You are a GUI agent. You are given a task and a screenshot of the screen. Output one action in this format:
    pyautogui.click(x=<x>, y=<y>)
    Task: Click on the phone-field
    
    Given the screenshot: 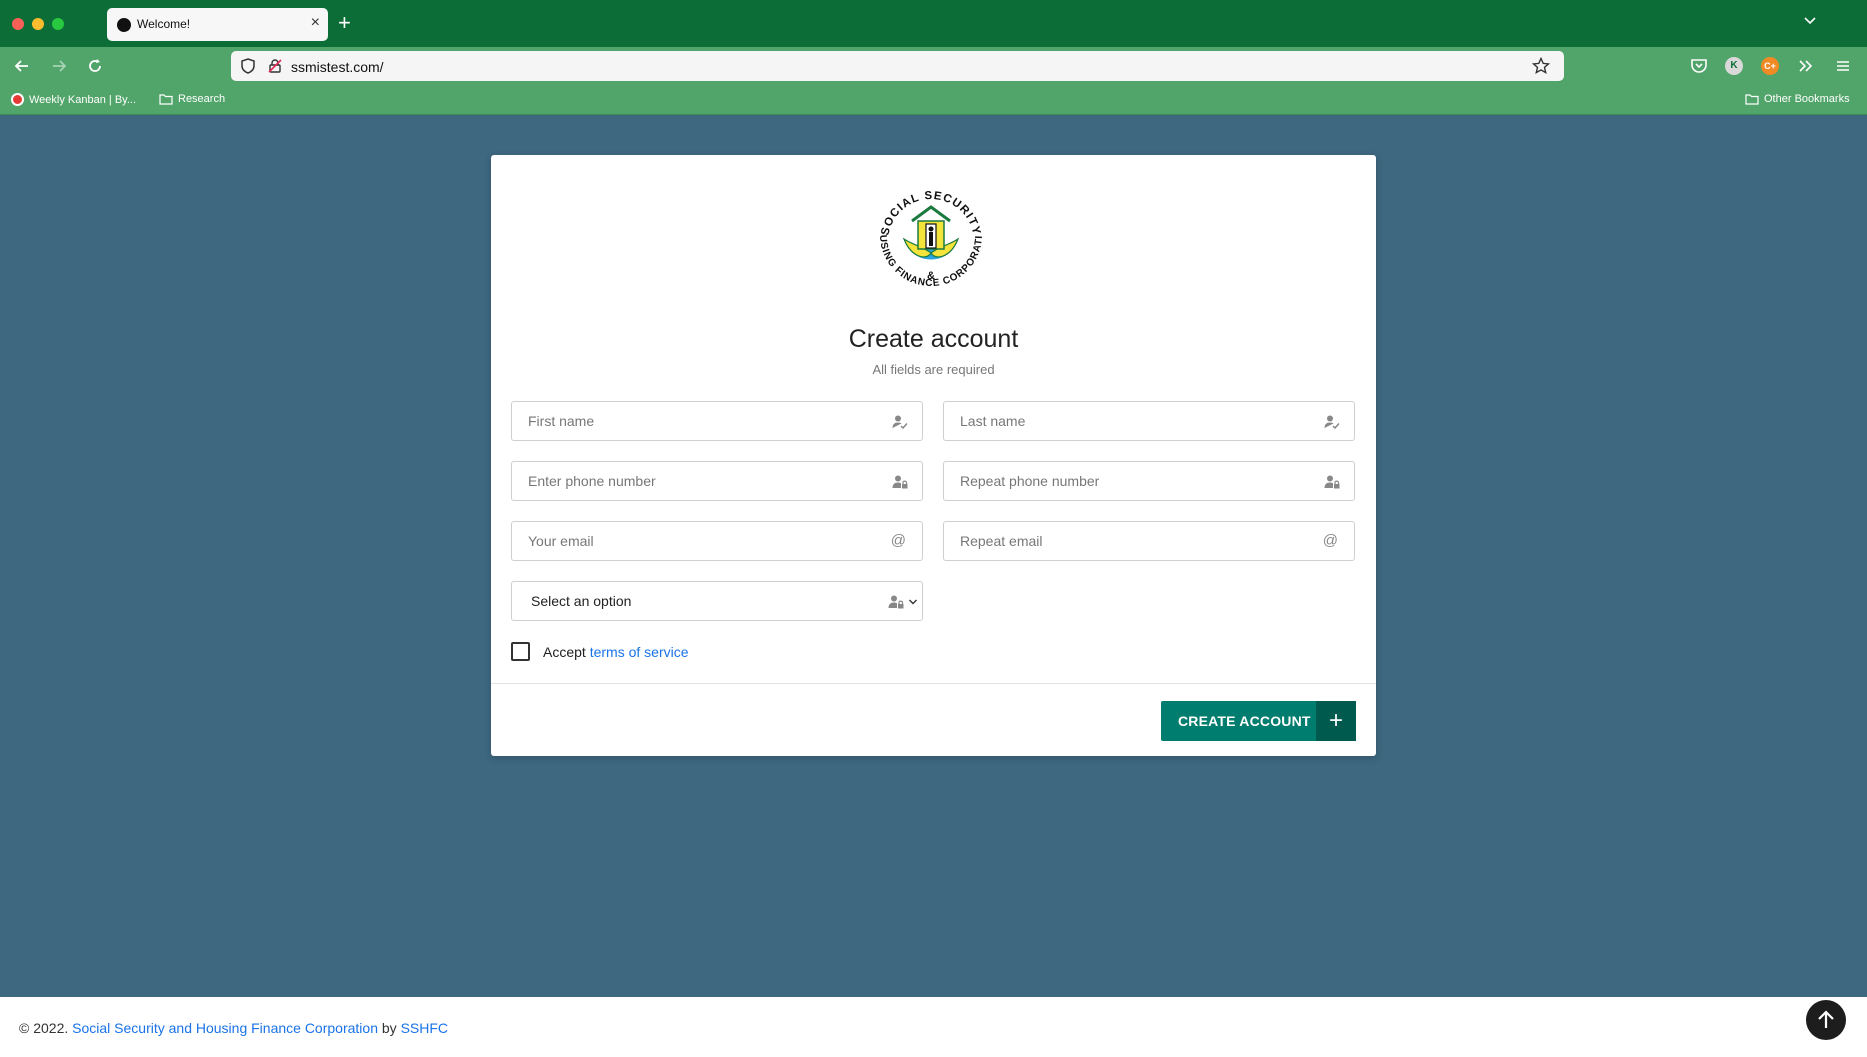 What is the action you would take?
    pyautogui.click(x=717, y=481)
    